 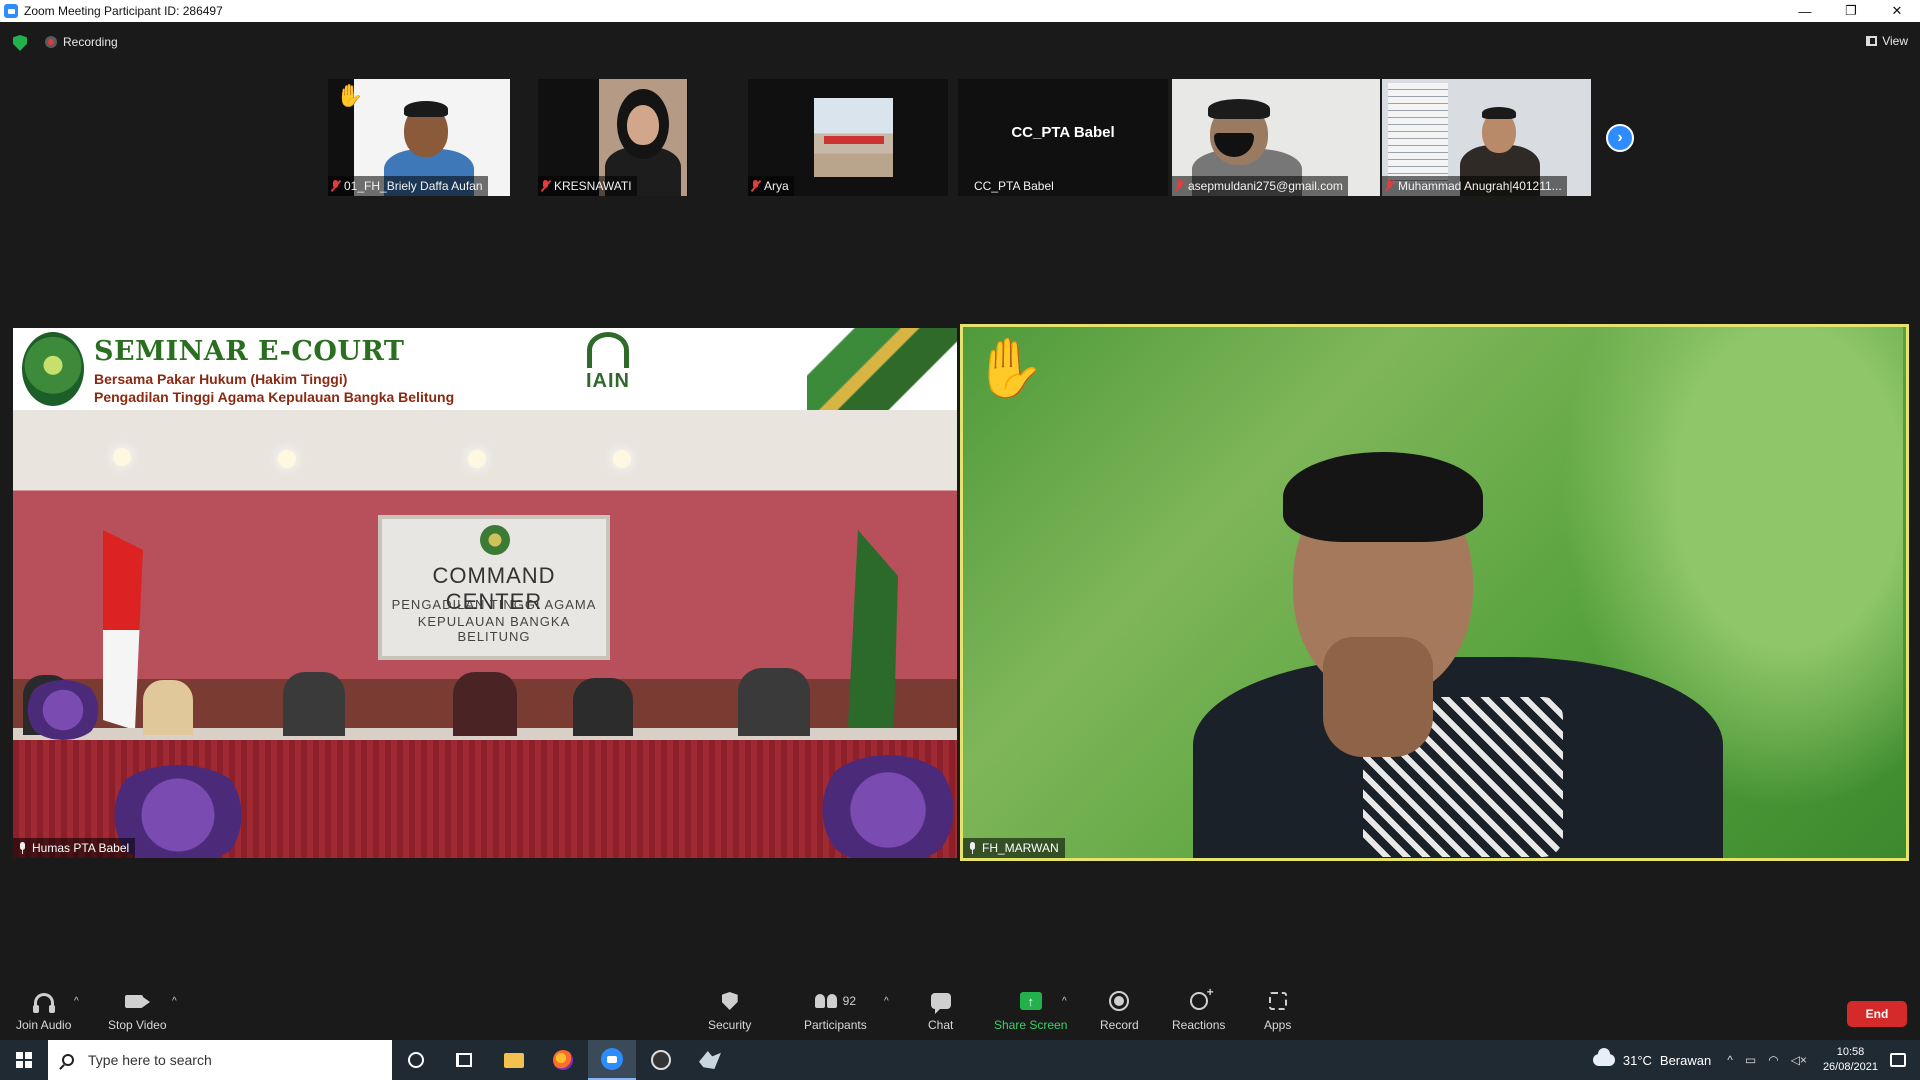 What do you see at coordinates (249, 351) in the screenshot?
I see `slide-title: SEMINAR E-COURT` at bounding box center [249, 351].